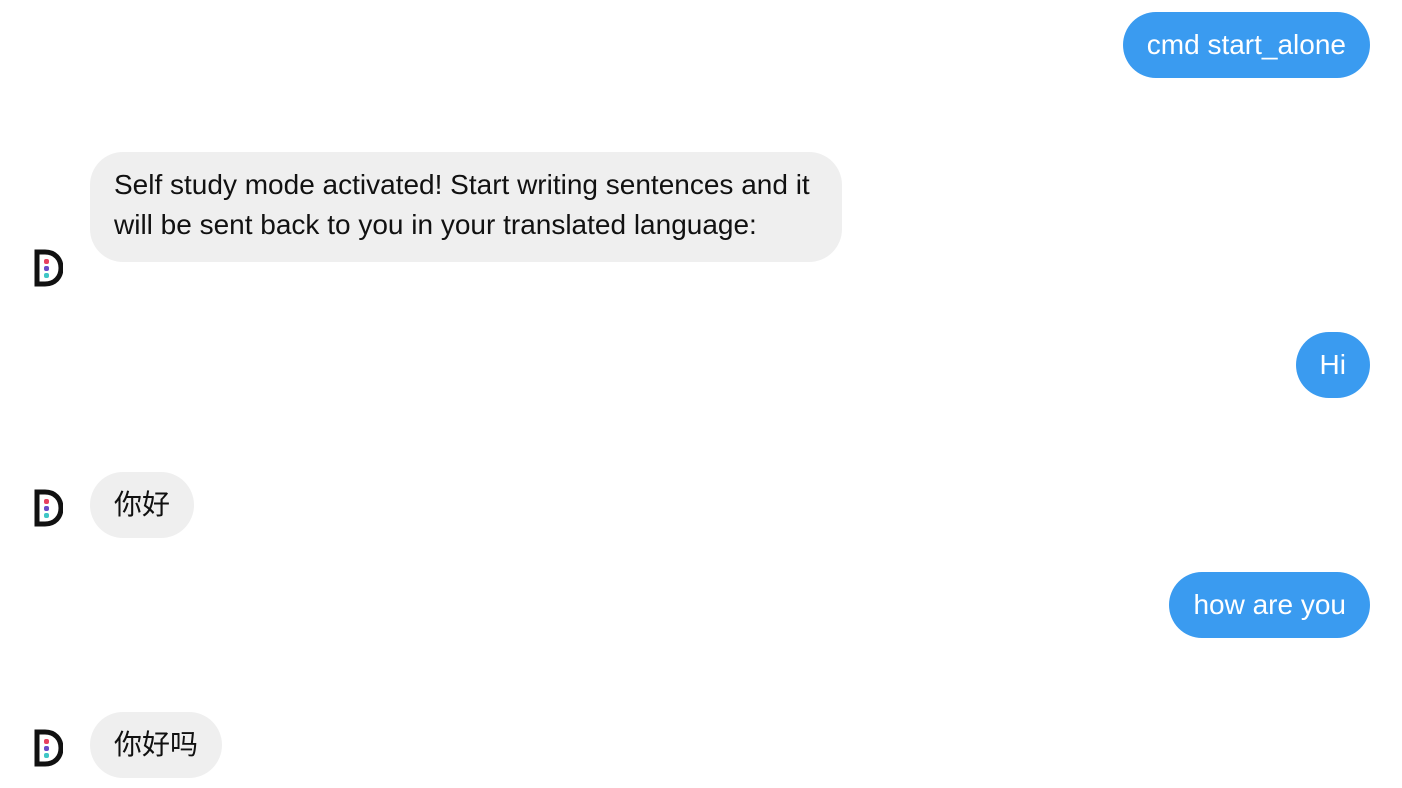 The image size is (1402, 788). What do you see at coordinates (1332, 365) in the screenshot?
I see `outgoing-message-bubble: Hi` at bounding box center [1332, 365].